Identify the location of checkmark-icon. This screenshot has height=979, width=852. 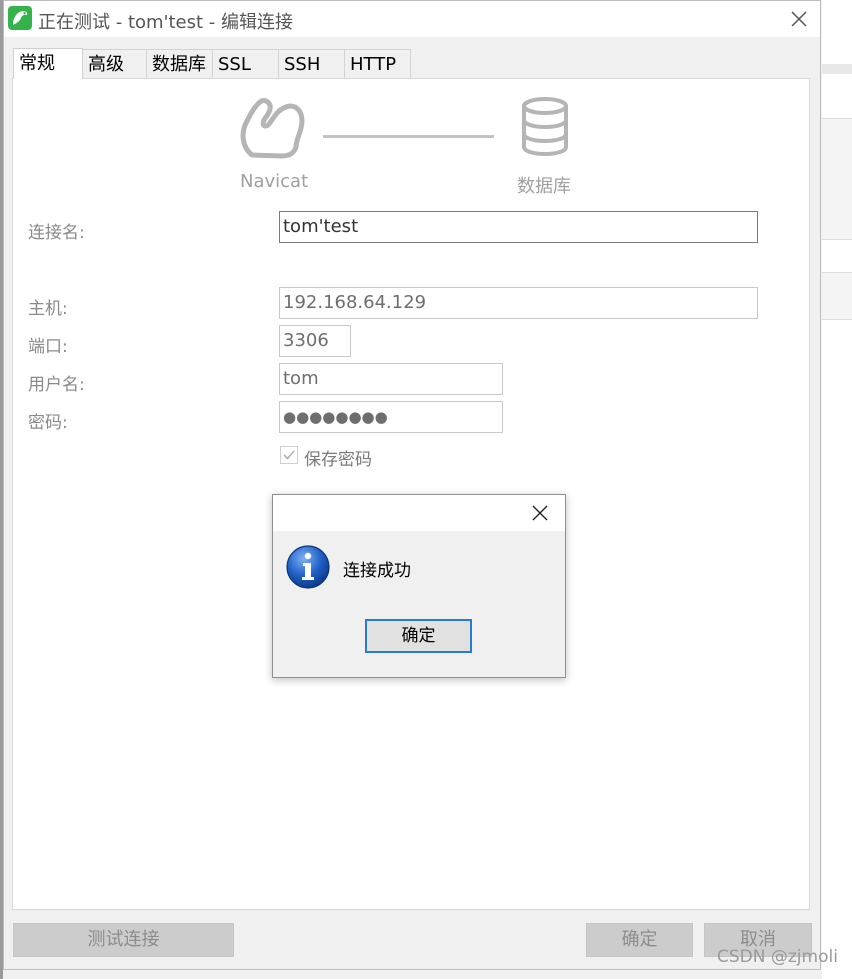
(289, 455).